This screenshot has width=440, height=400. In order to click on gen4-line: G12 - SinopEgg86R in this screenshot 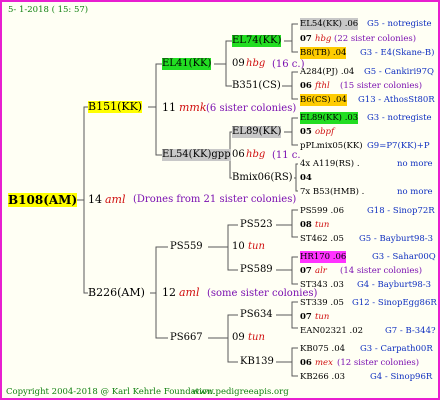, I will do `click(394, 303)`.